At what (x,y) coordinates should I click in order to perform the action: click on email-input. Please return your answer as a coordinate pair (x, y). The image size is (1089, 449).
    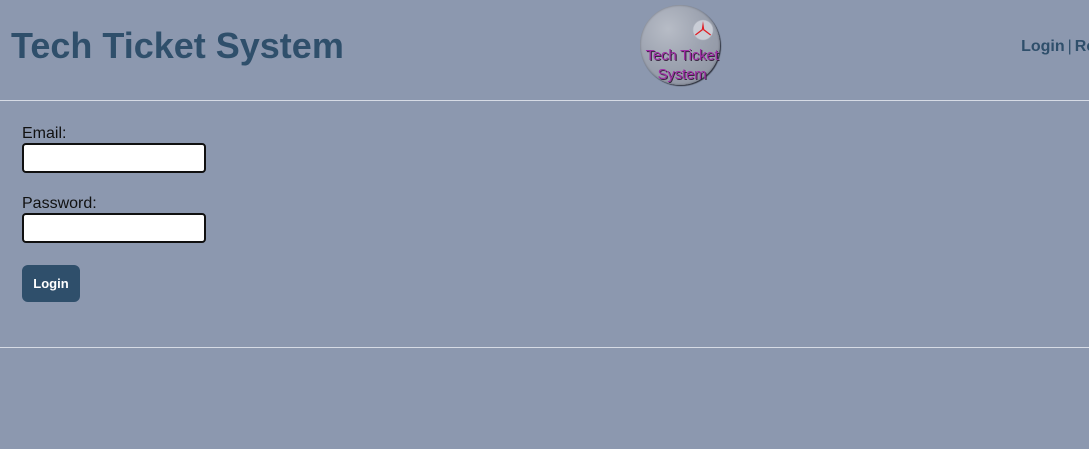
    Looking at the image, I should click on (114, 158).